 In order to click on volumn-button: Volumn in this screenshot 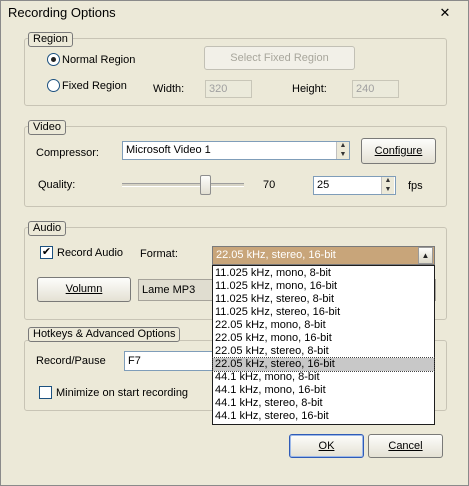, I will do `click(84, 289)`.